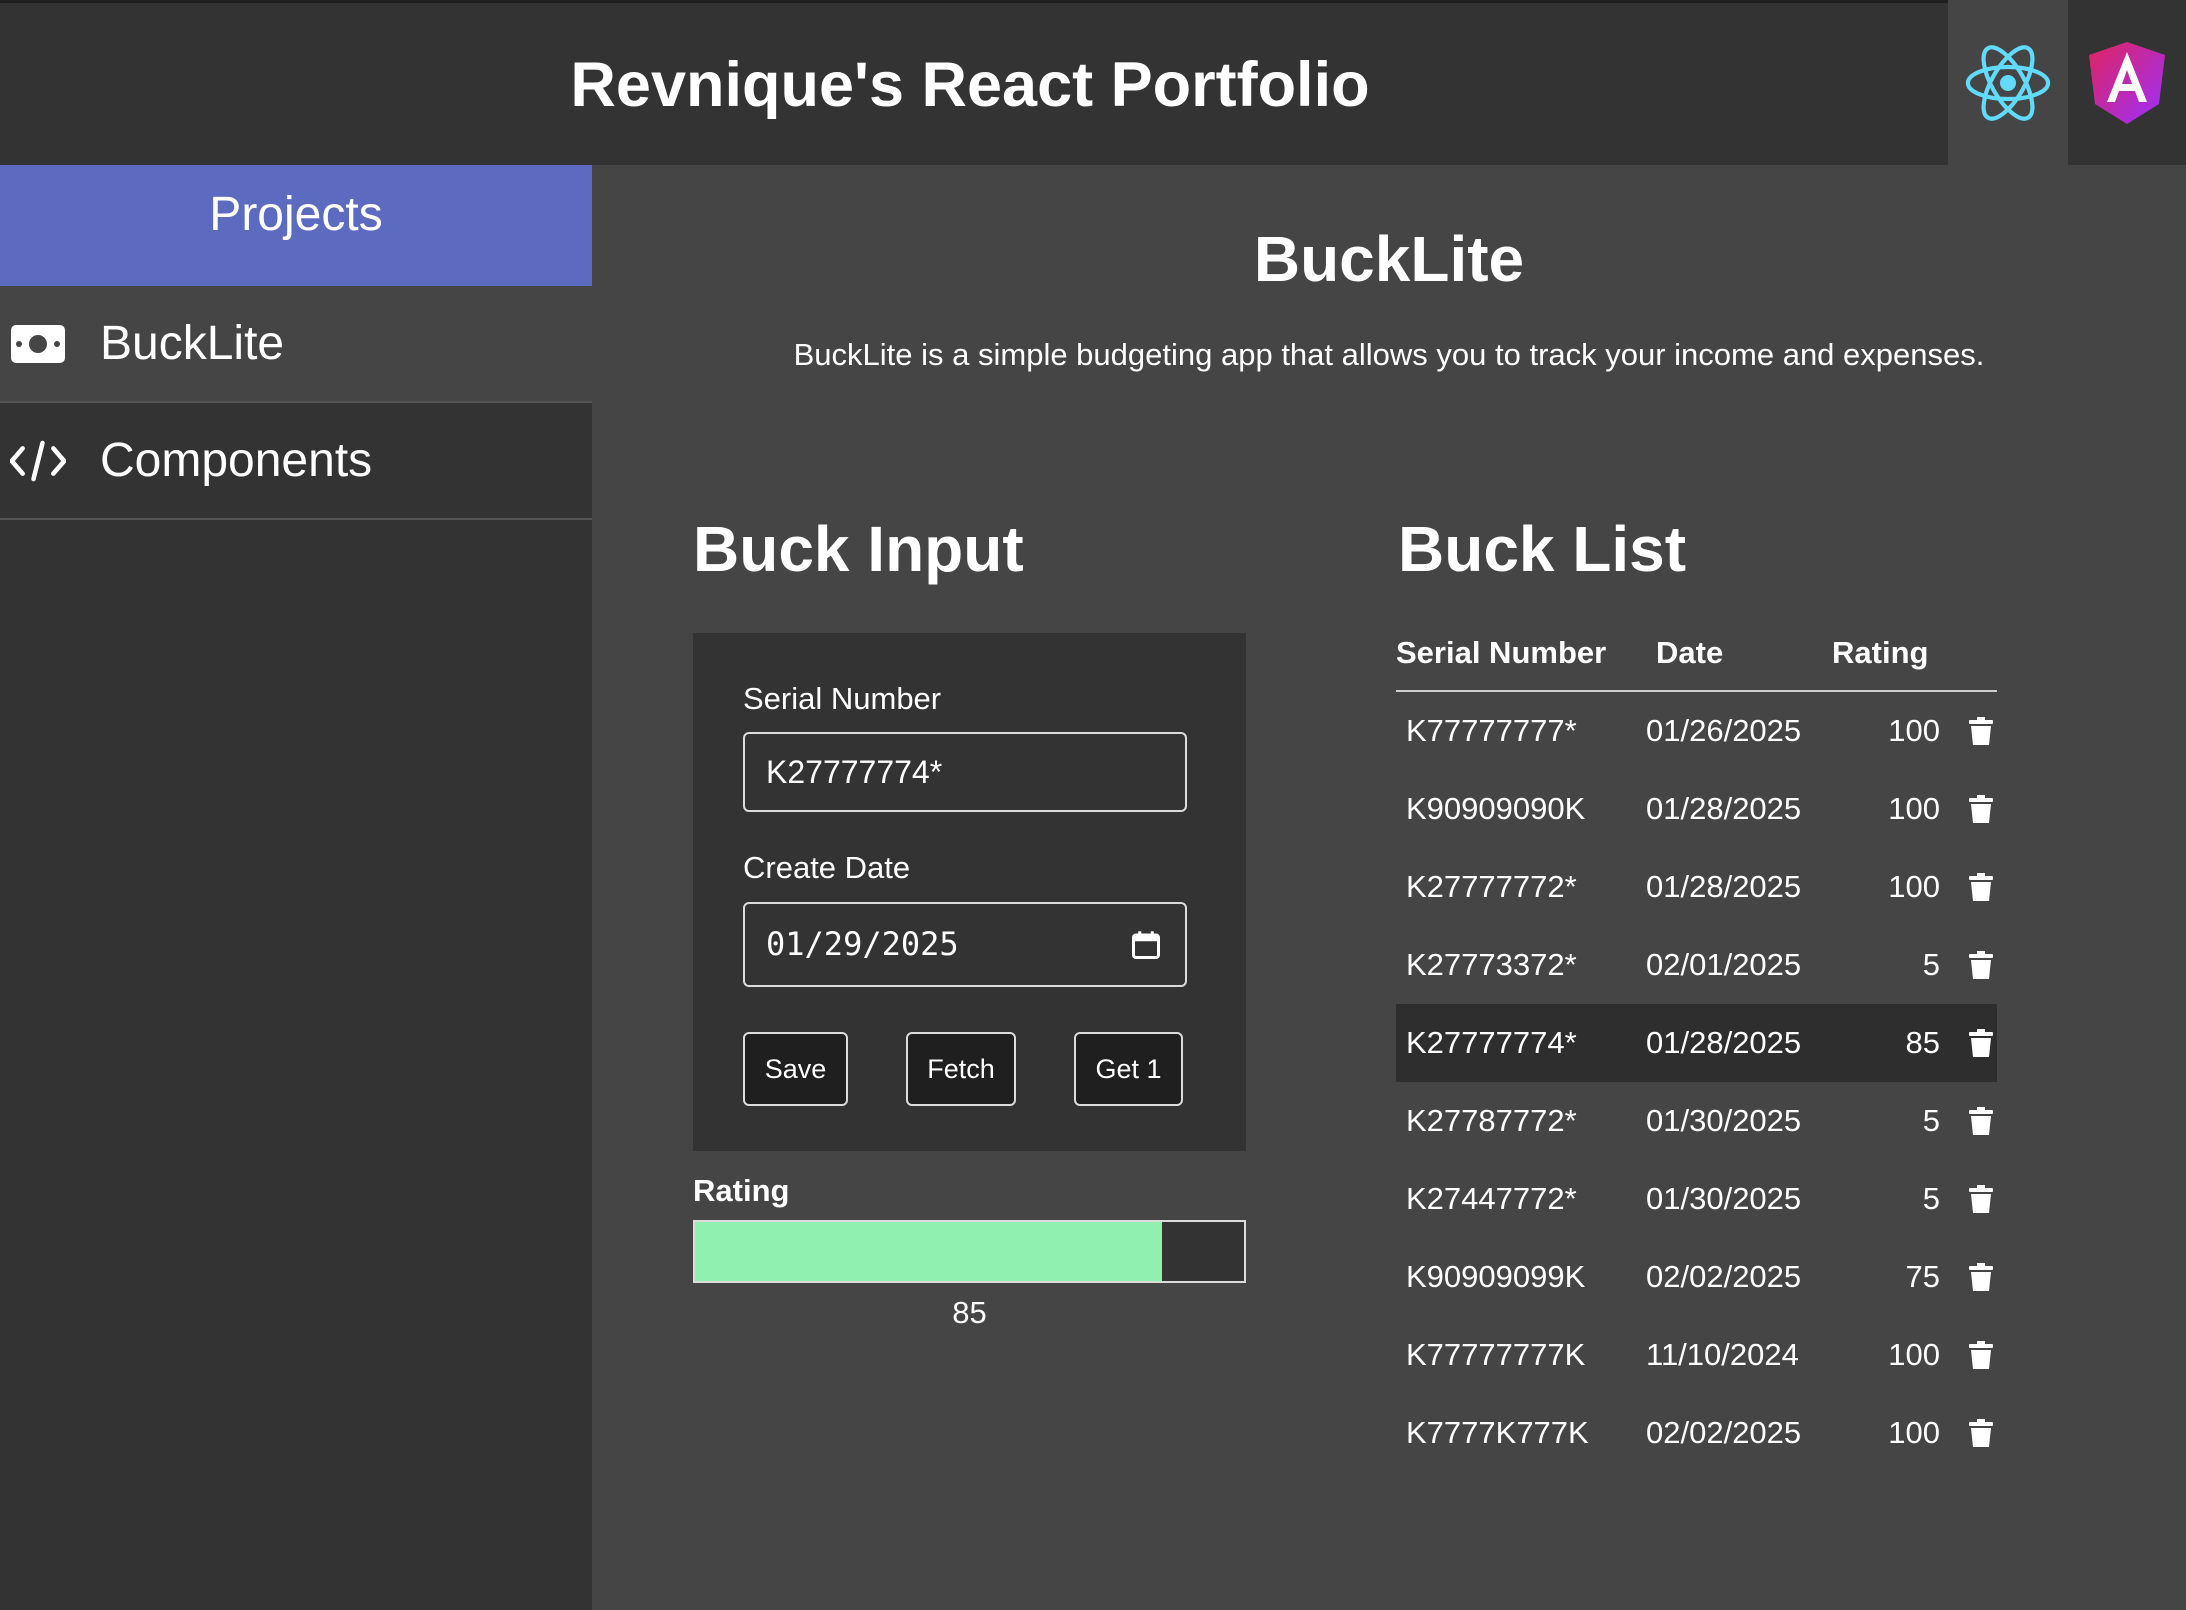  I want to click on table-row: K27777774* 01/28/2025 85, so click(1696, 1043).